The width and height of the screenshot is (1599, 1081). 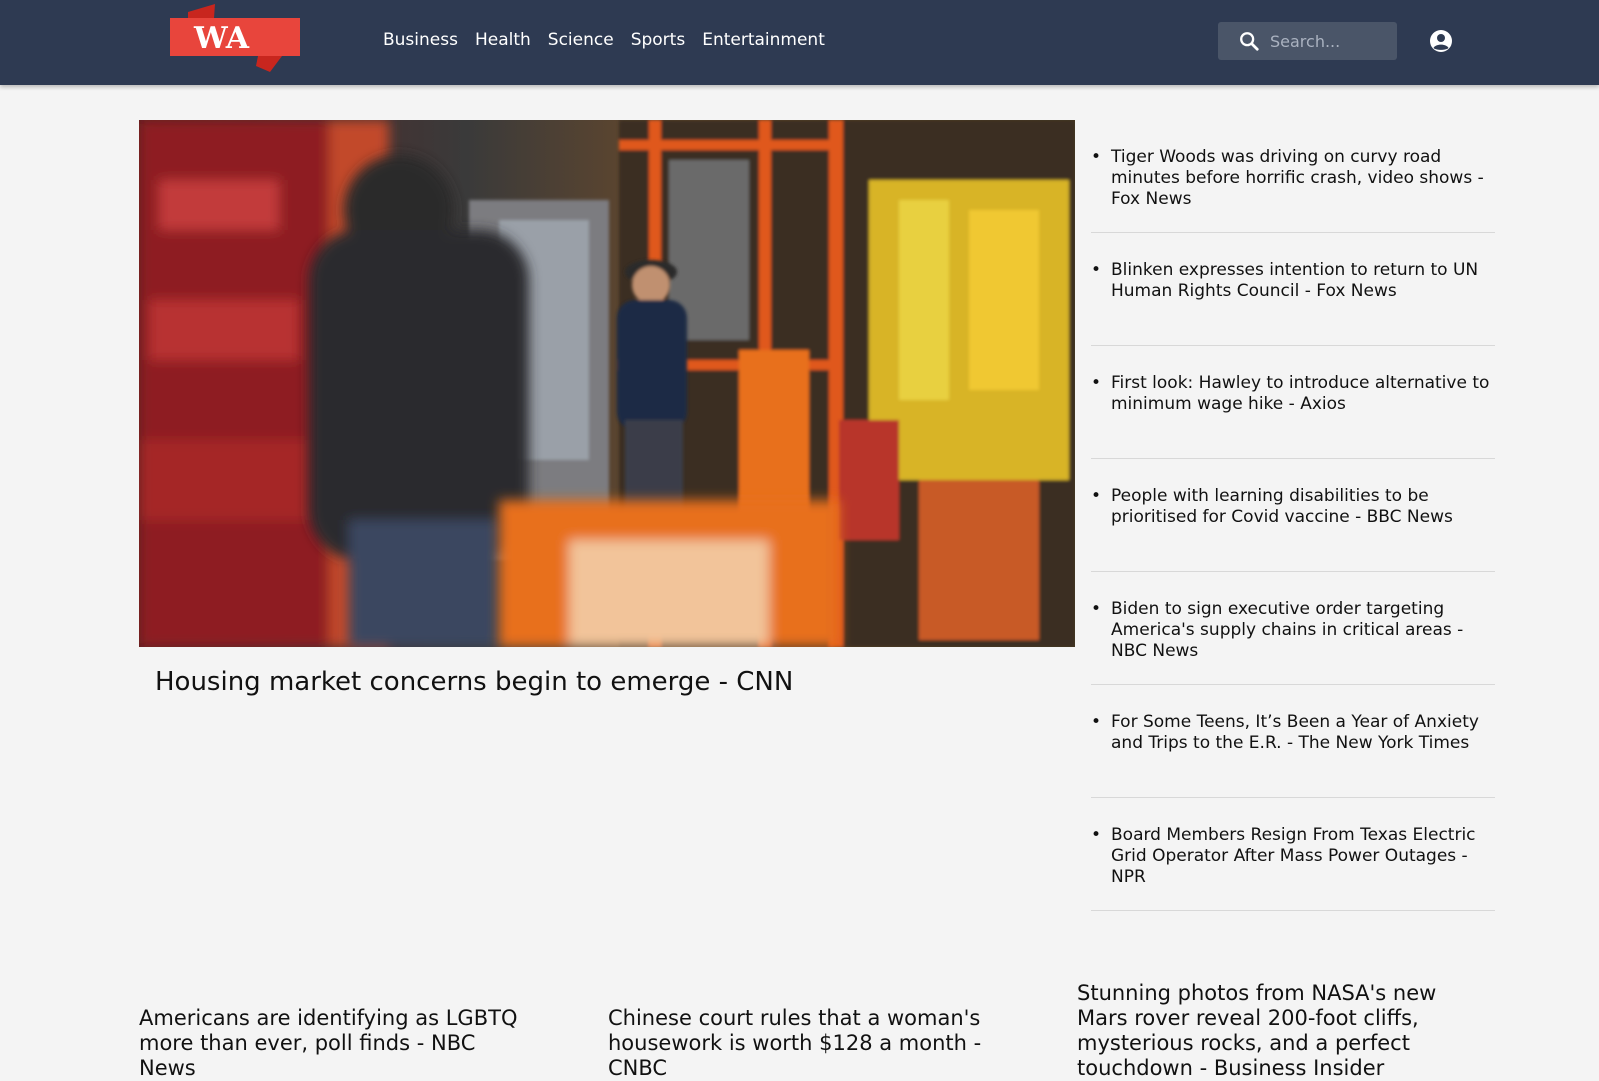 What do you see at coordinates (221, 38) in the screenshot?
I see `svg-text: WA` at bounding box center [221, 38].